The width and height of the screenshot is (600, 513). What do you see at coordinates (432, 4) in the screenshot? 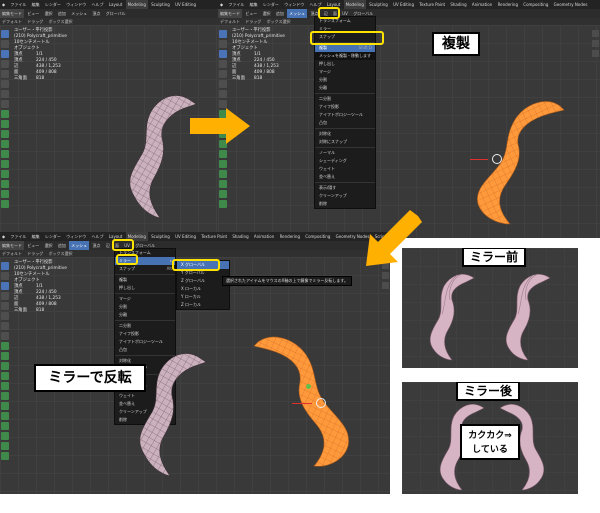
I see `tab-texture-paint: Texture Paint` at bounding box center [432, 4].